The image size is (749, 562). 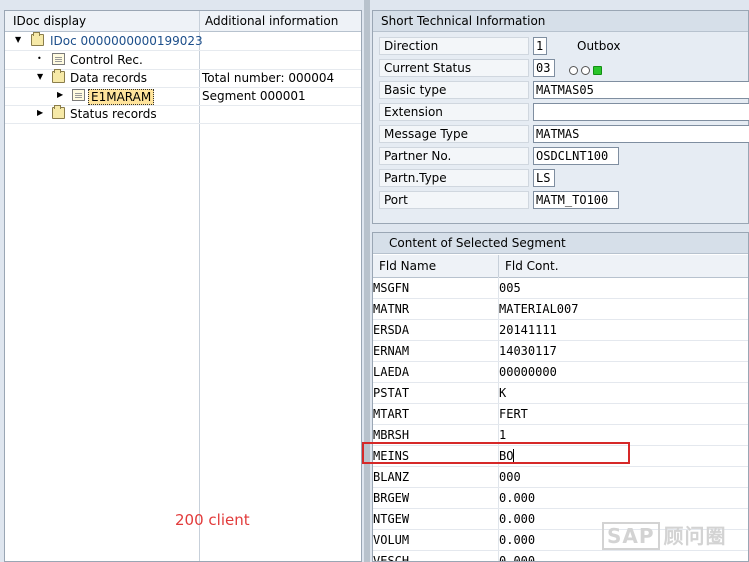 I want to click on field-name-cell: PSTAT, so click(x=391, y=393).